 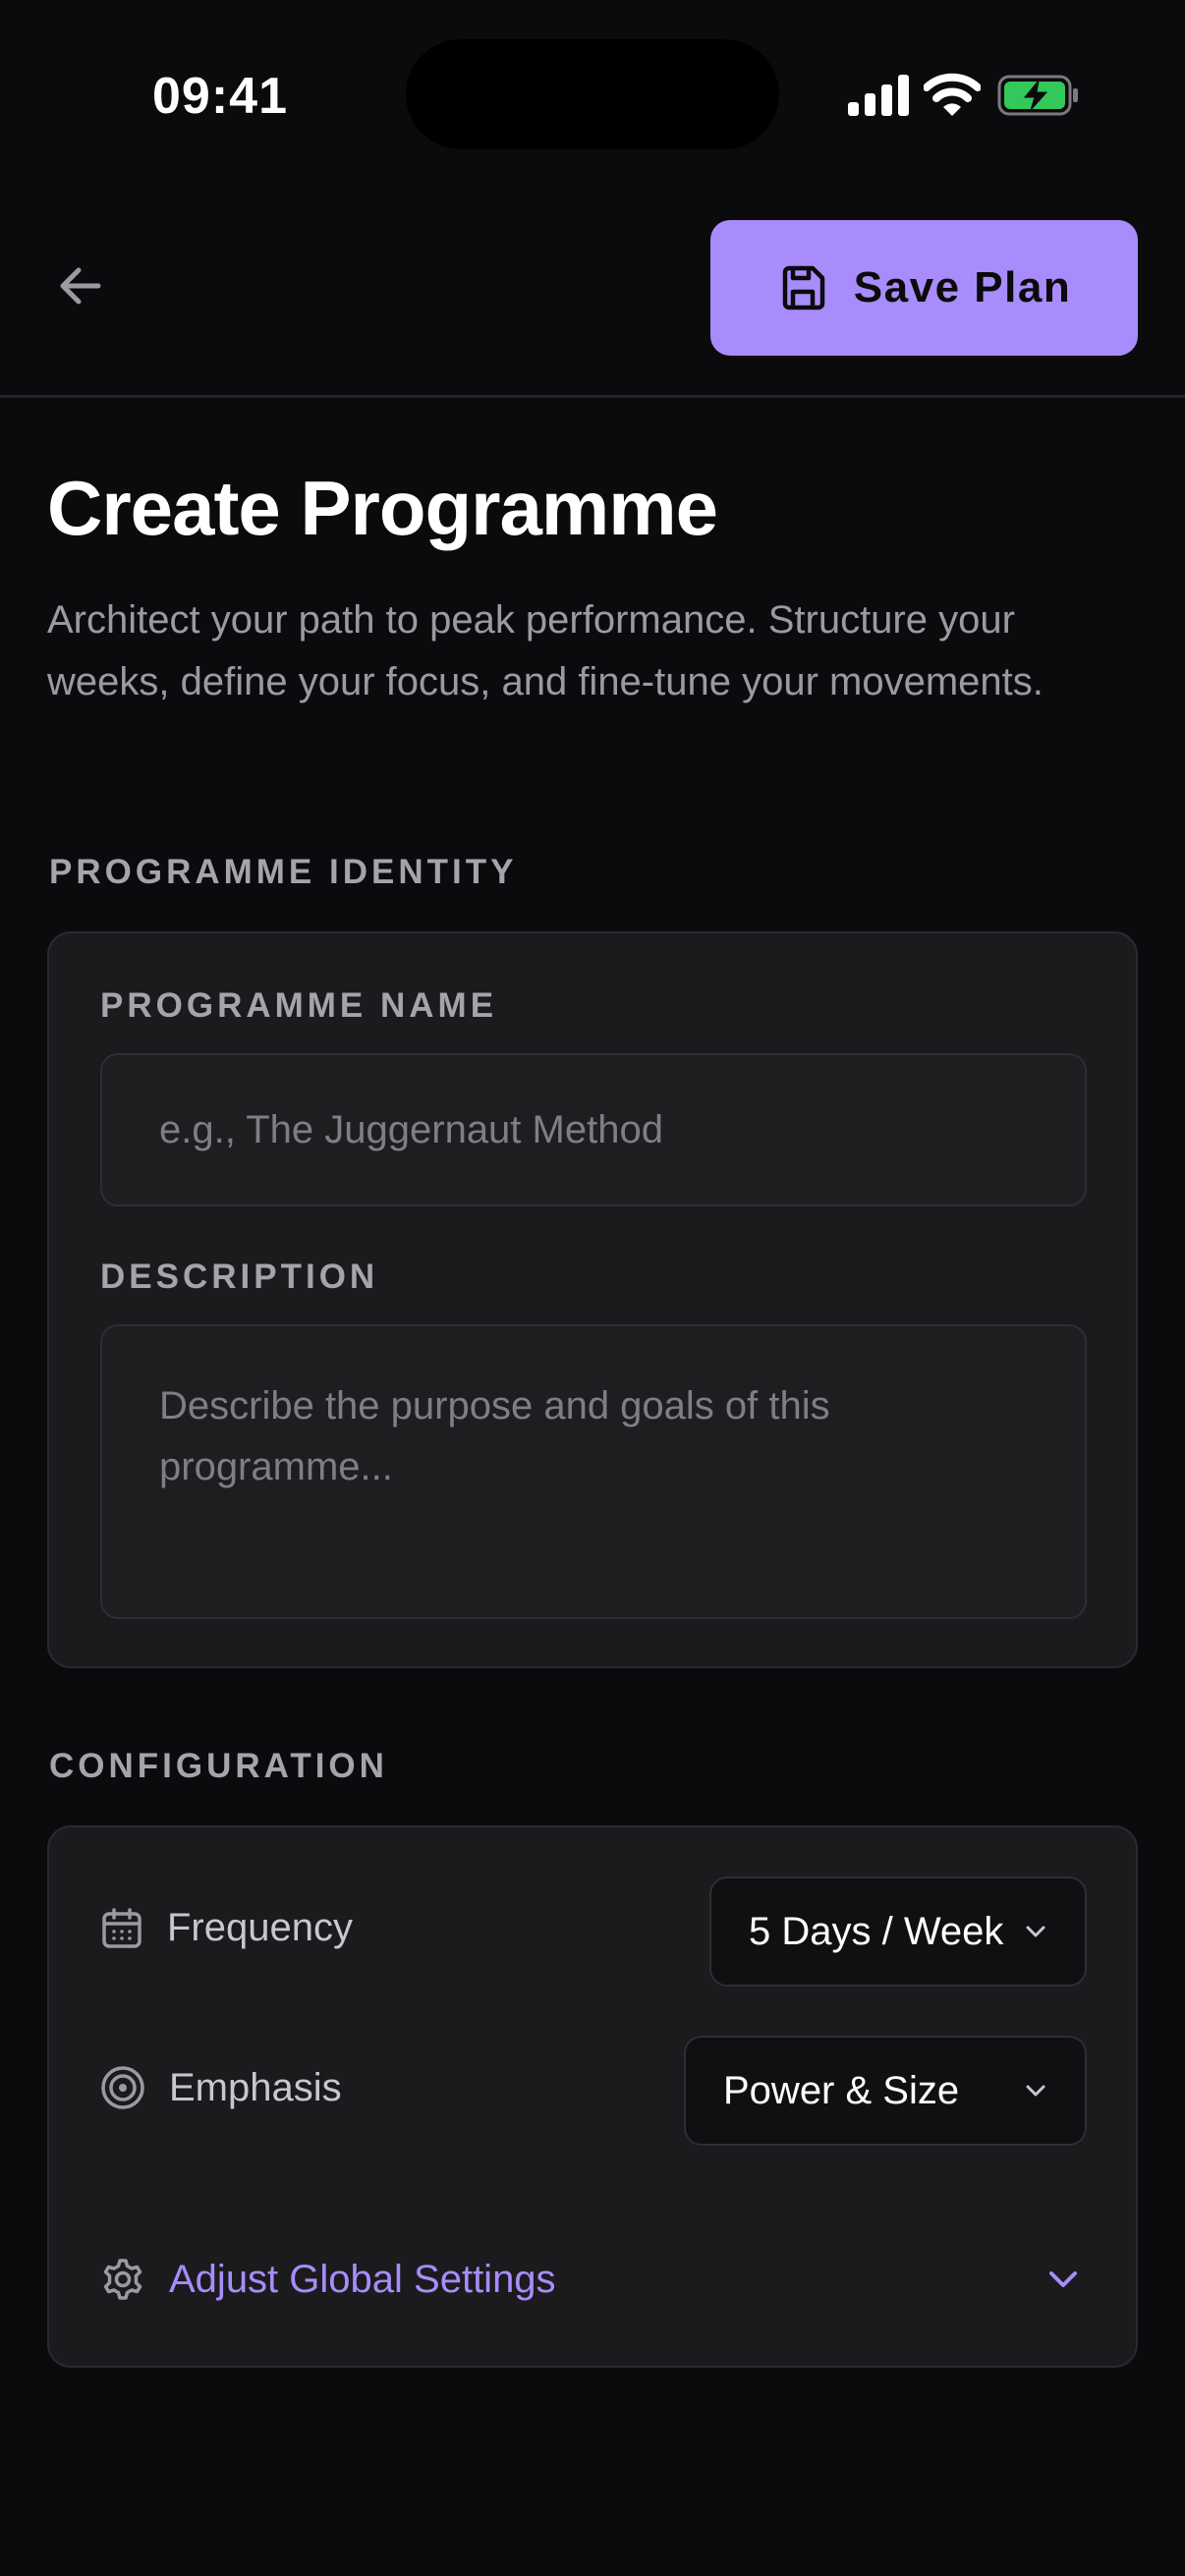 I want to click on emphasis-row: Emphasis, so click(x=221, y=2087).